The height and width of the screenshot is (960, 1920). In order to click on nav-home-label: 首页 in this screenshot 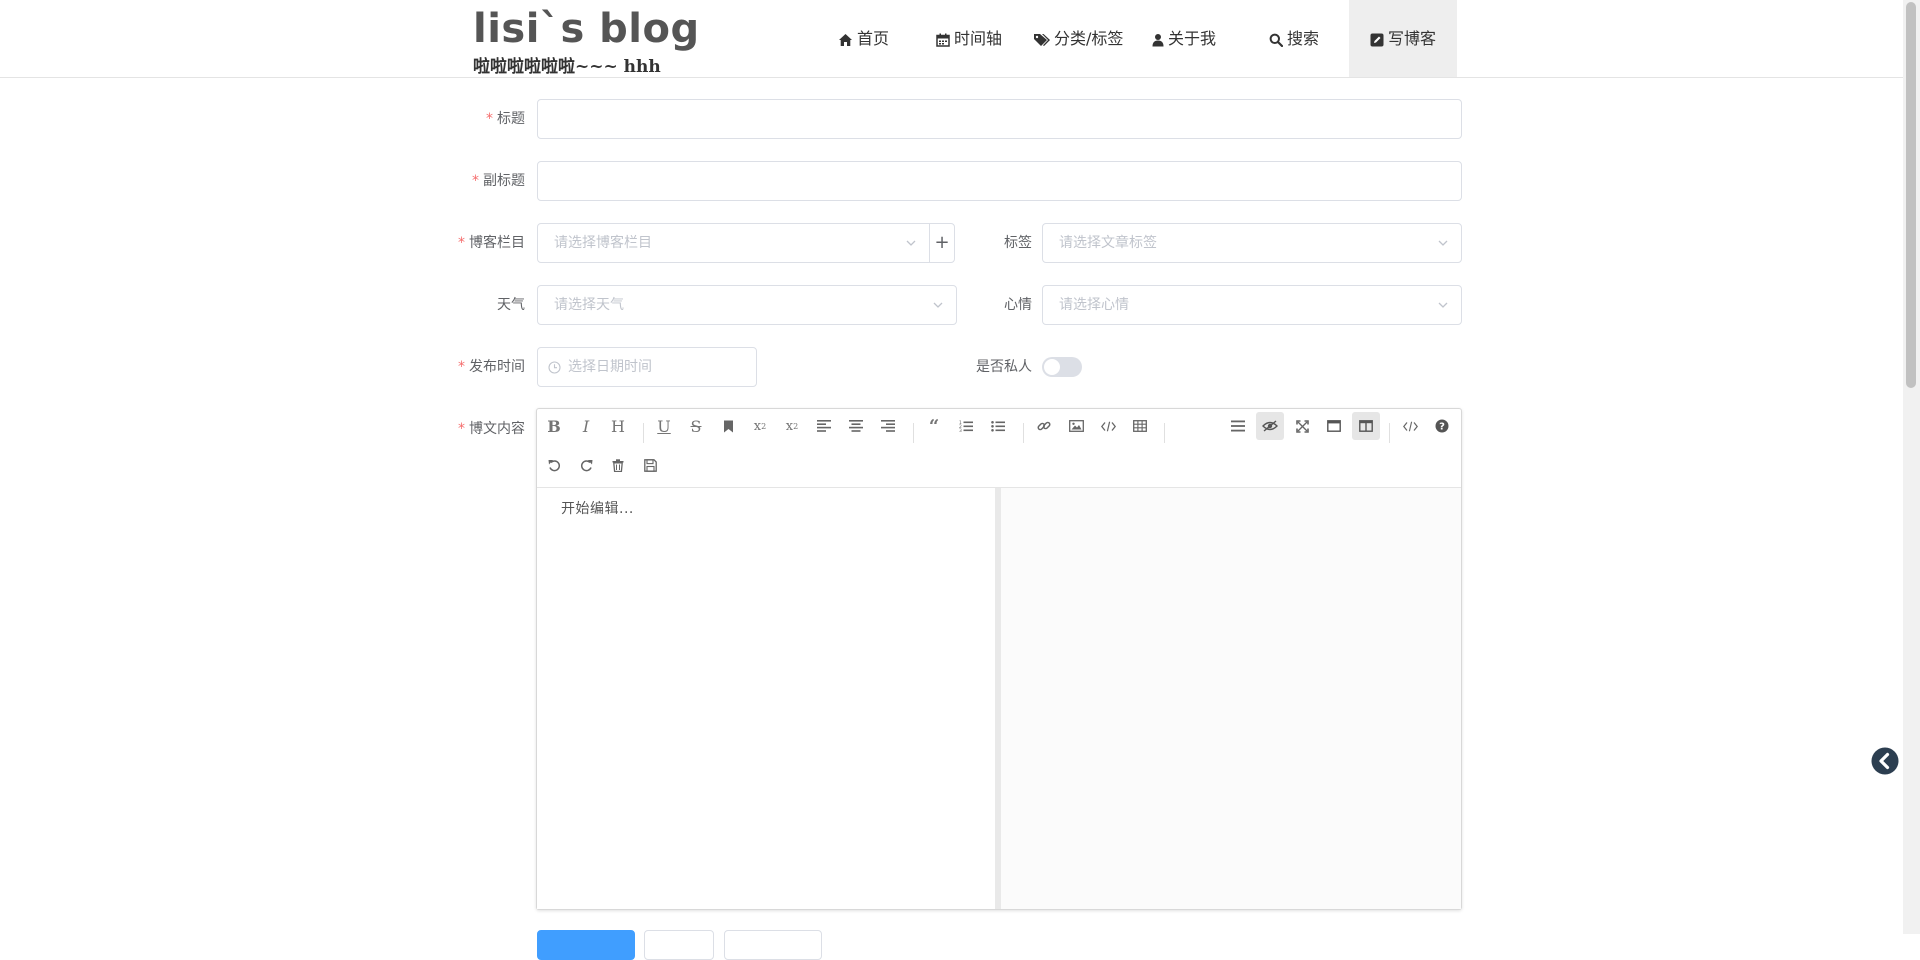, I will do `click(873, 38)`.